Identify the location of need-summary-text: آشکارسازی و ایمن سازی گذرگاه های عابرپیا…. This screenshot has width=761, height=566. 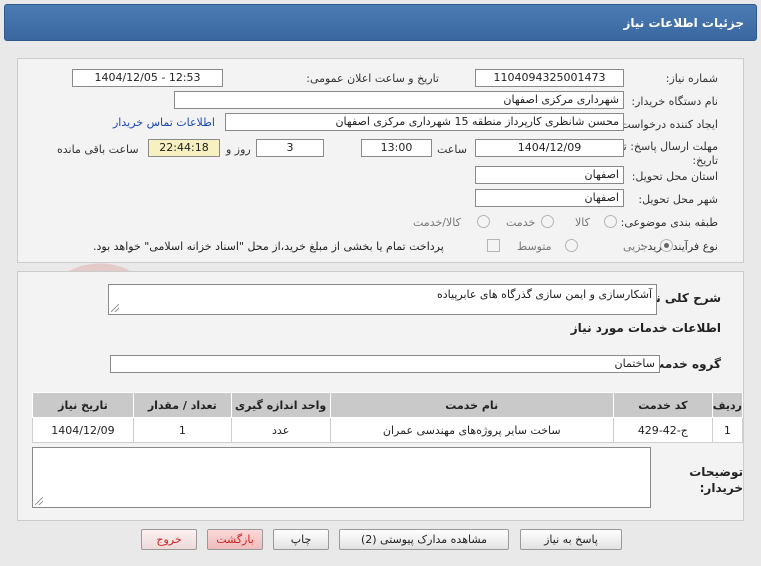
(544, 294).